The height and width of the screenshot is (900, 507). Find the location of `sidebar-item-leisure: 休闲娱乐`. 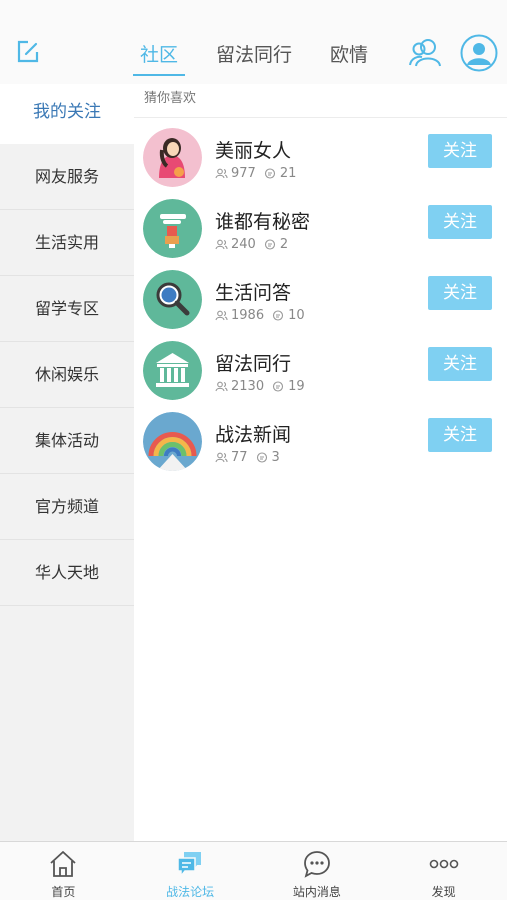

sidebar-item-leisure: 休闲娱乐 is located at coordinates (67, 375).